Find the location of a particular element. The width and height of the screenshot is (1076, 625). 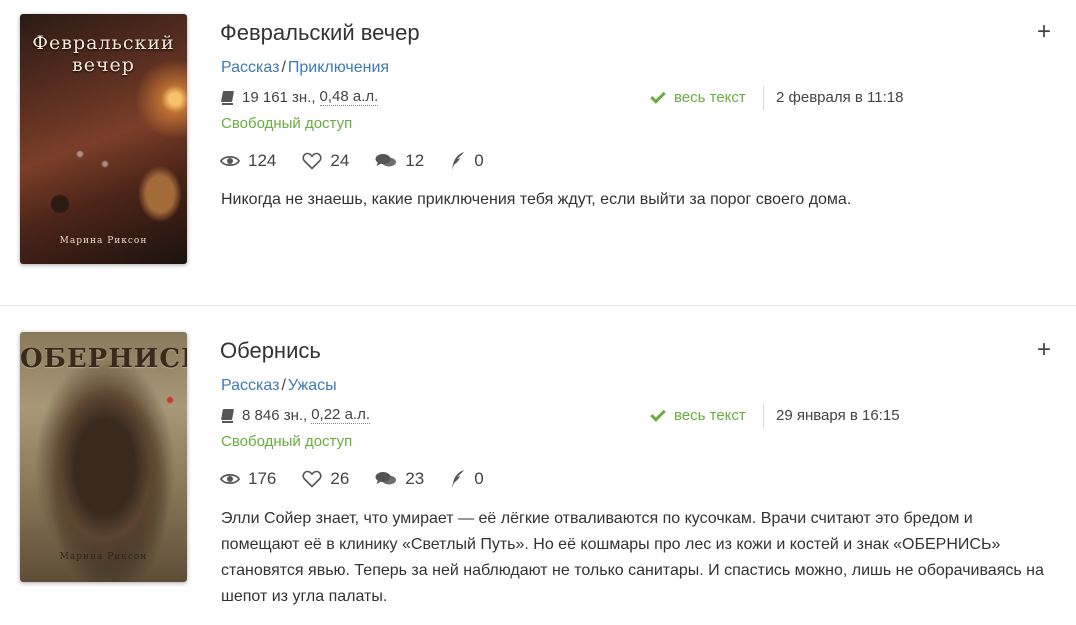

stats-row: 176 26 23 0 is located at coordinates (365, 479).